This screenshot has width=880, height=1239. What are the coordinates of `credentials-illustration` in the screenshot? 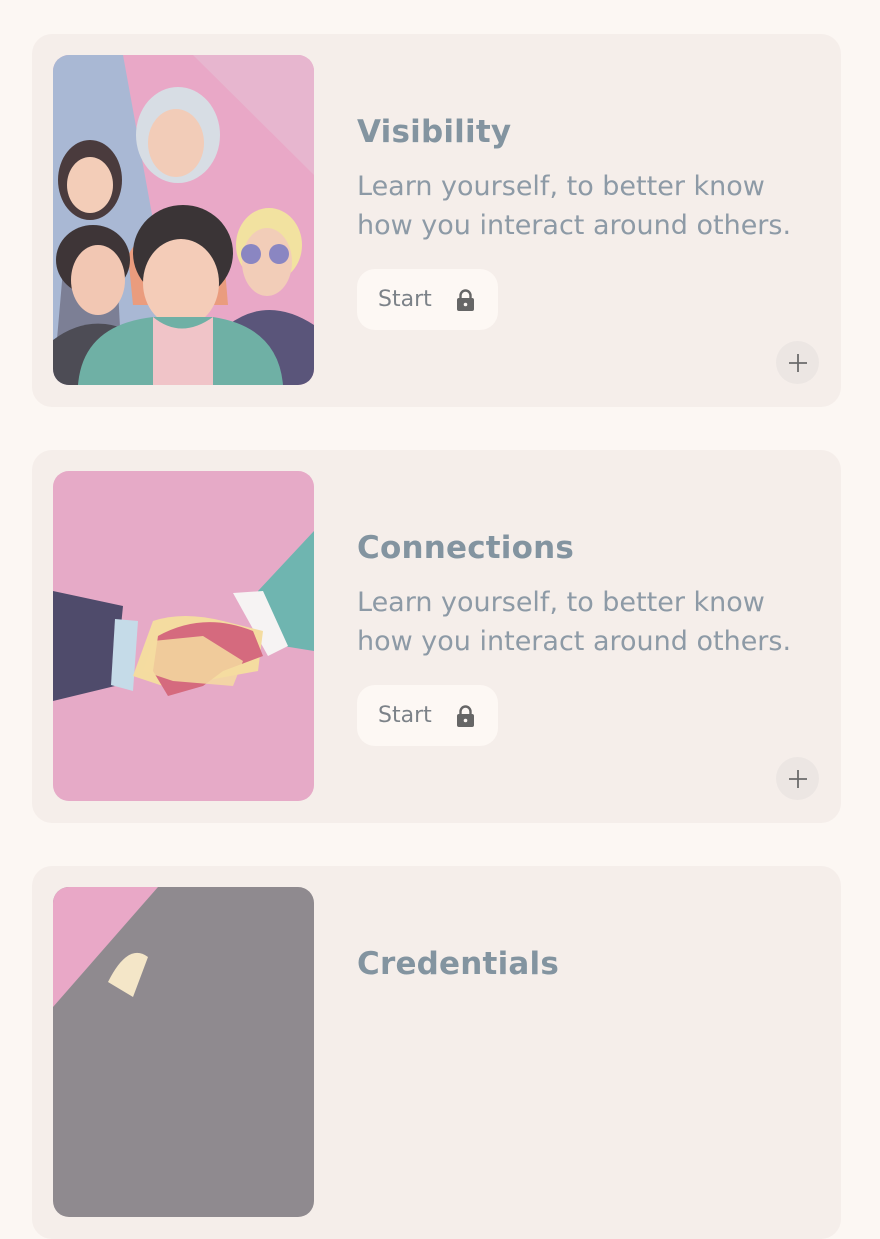 It's located at (183, 1052).